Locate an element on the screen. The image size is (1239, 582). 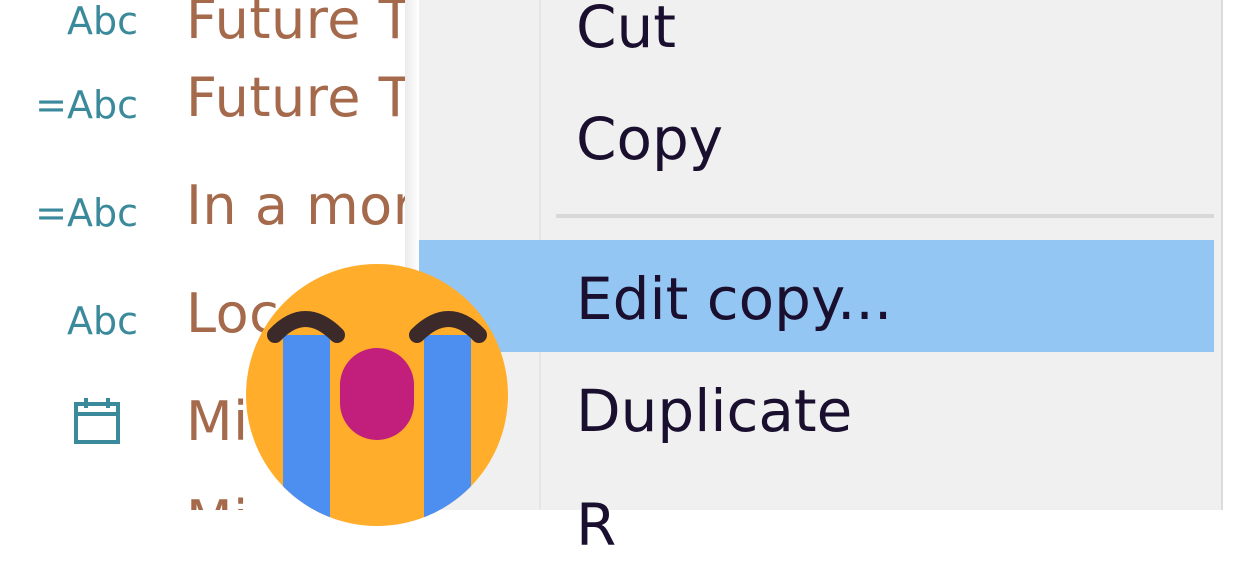
menu-separator is located at coordinates (885, 216).